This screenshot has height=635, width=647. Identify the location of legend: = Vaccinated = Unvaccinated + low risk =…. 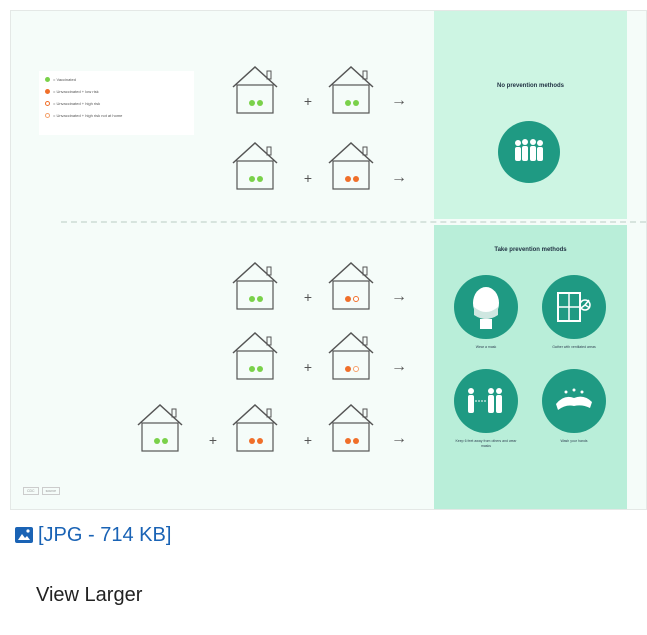
(116, 103).